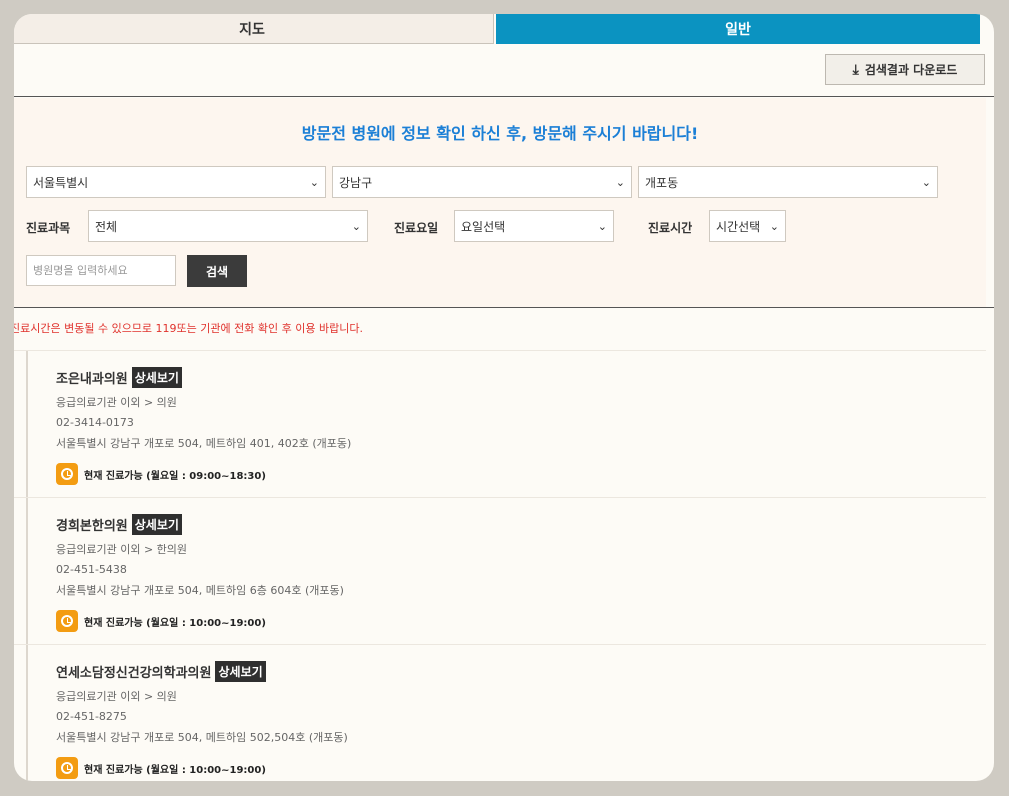 This screenshot has height=796, width=1009. Describe the element at coordinates (500, 133) in the screenshot. I see `notice-title: 방문전 병원에 정보 확인 하신 후, 방문해 주시기 바랍니다!` at that location.